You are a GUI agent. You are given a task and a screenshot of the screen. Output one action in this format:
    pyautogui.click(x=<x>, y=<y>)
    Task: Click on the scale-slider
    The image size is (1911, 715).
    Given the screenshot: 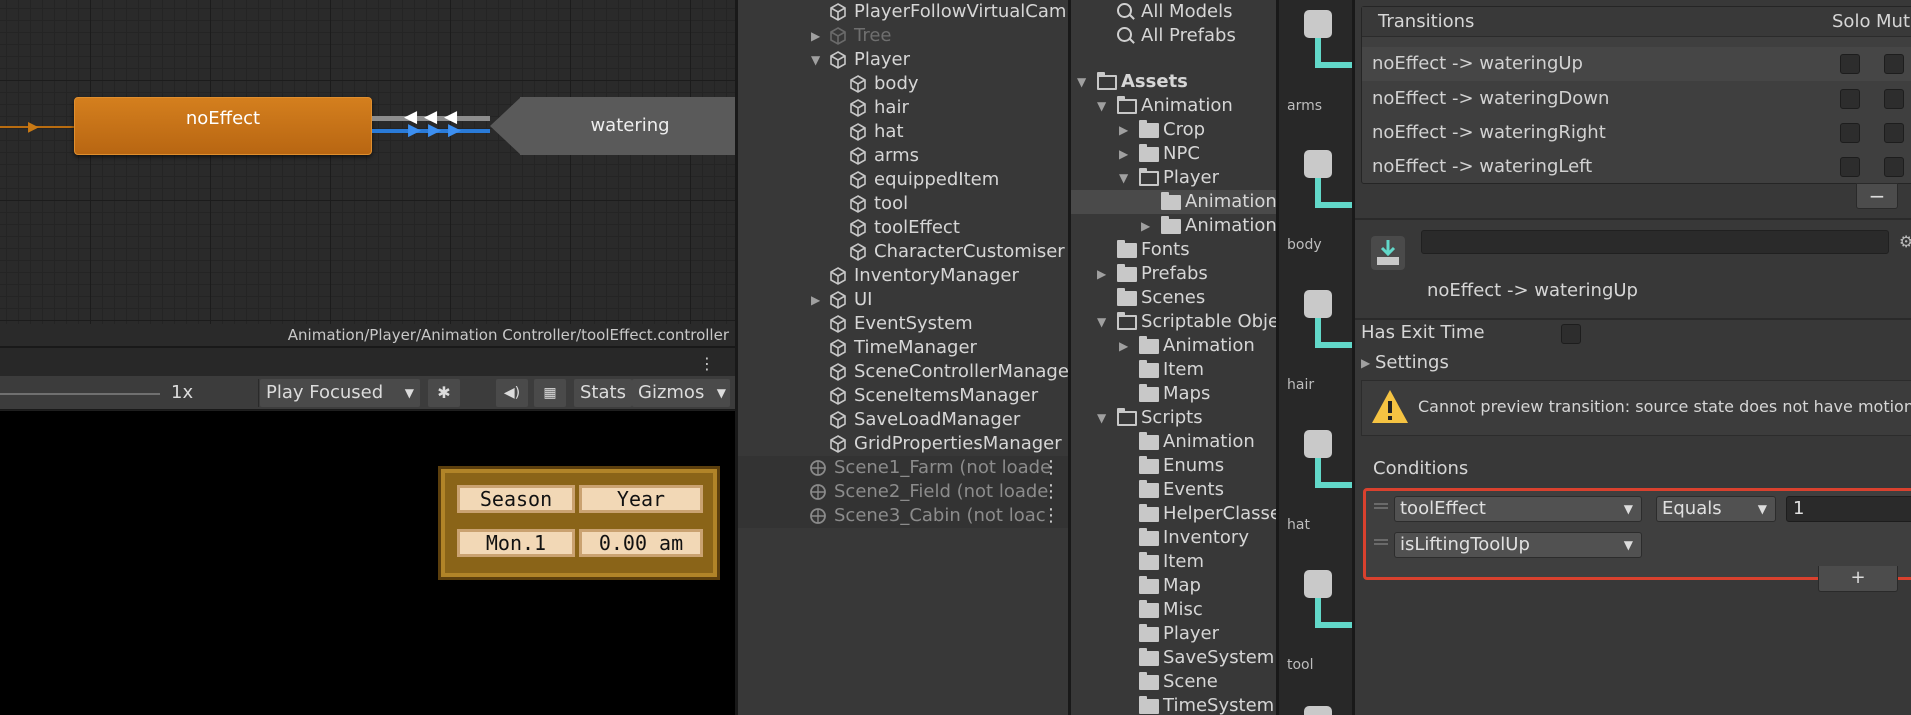 What is the action you would take?
    pyautogui.click(x=80, y=394)
    